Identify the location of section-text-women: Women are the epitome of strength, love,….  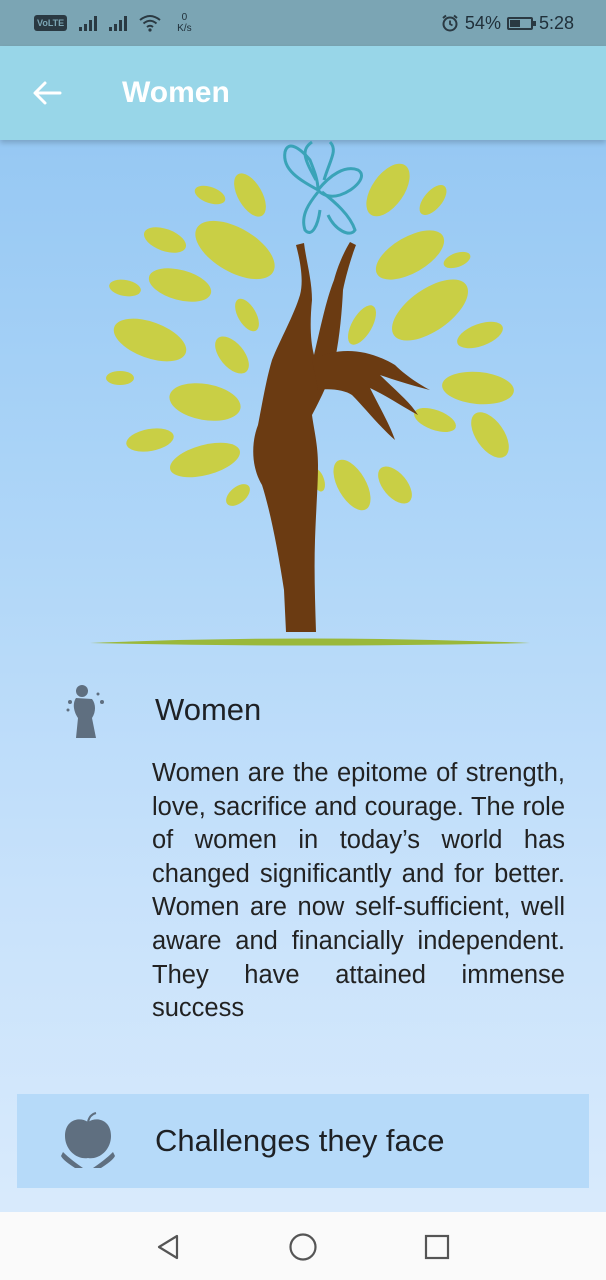
(358, 891).